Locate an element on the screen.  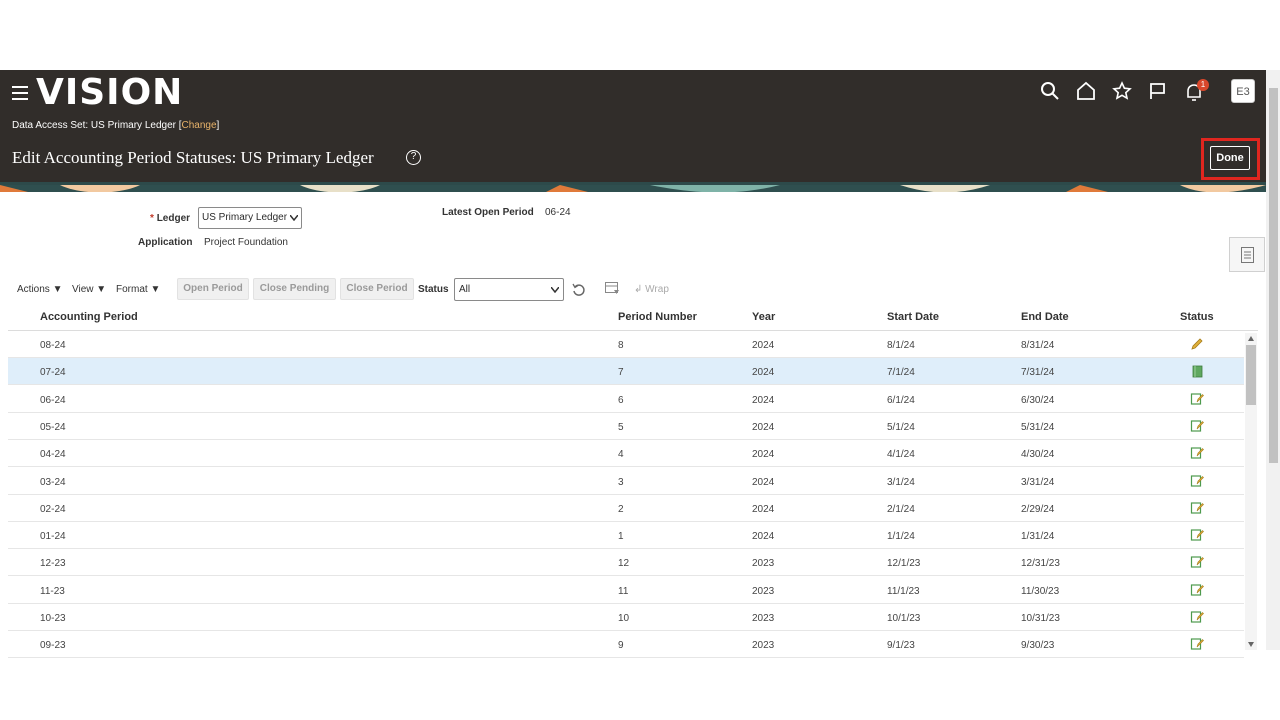
star-icon is located at coordinates (1122, 91).